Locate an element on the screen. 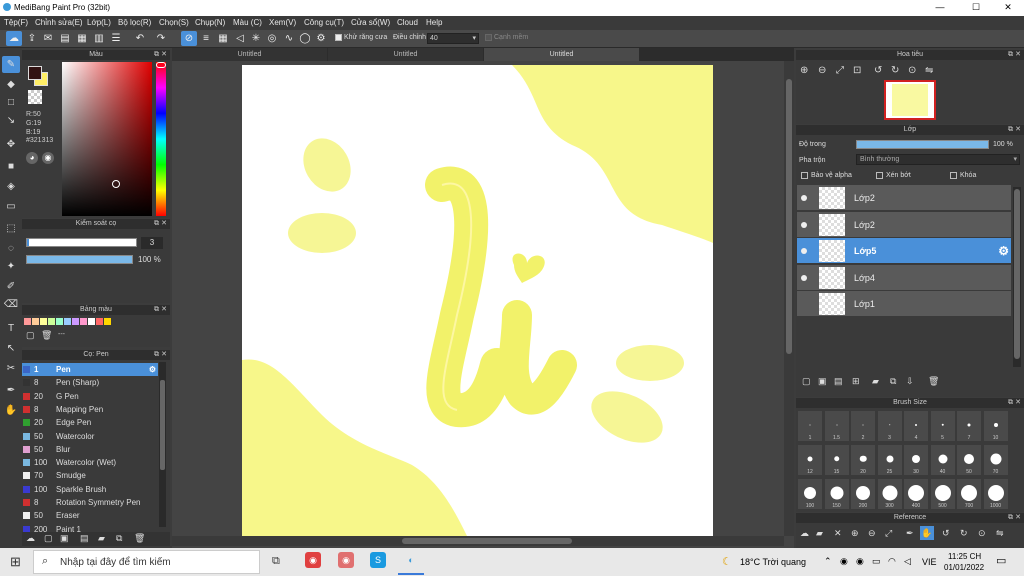  rotate-left-icon: ↺ is located at coordinates (946, 533).